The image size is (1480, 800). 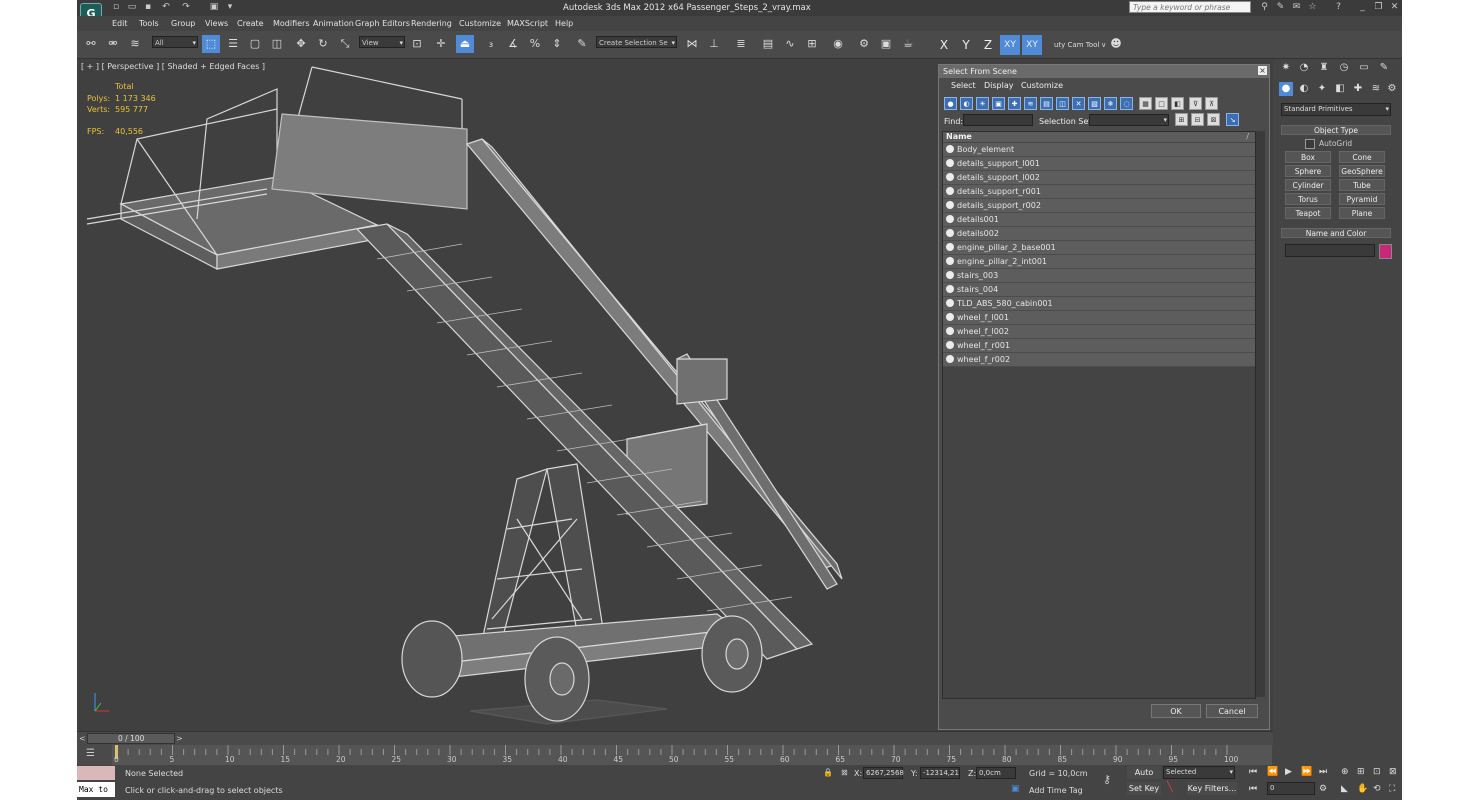 What do you see at coordinates (564, 23) in the screenshot?
I see `menu-help: Help` at bounding box center [564, 23].